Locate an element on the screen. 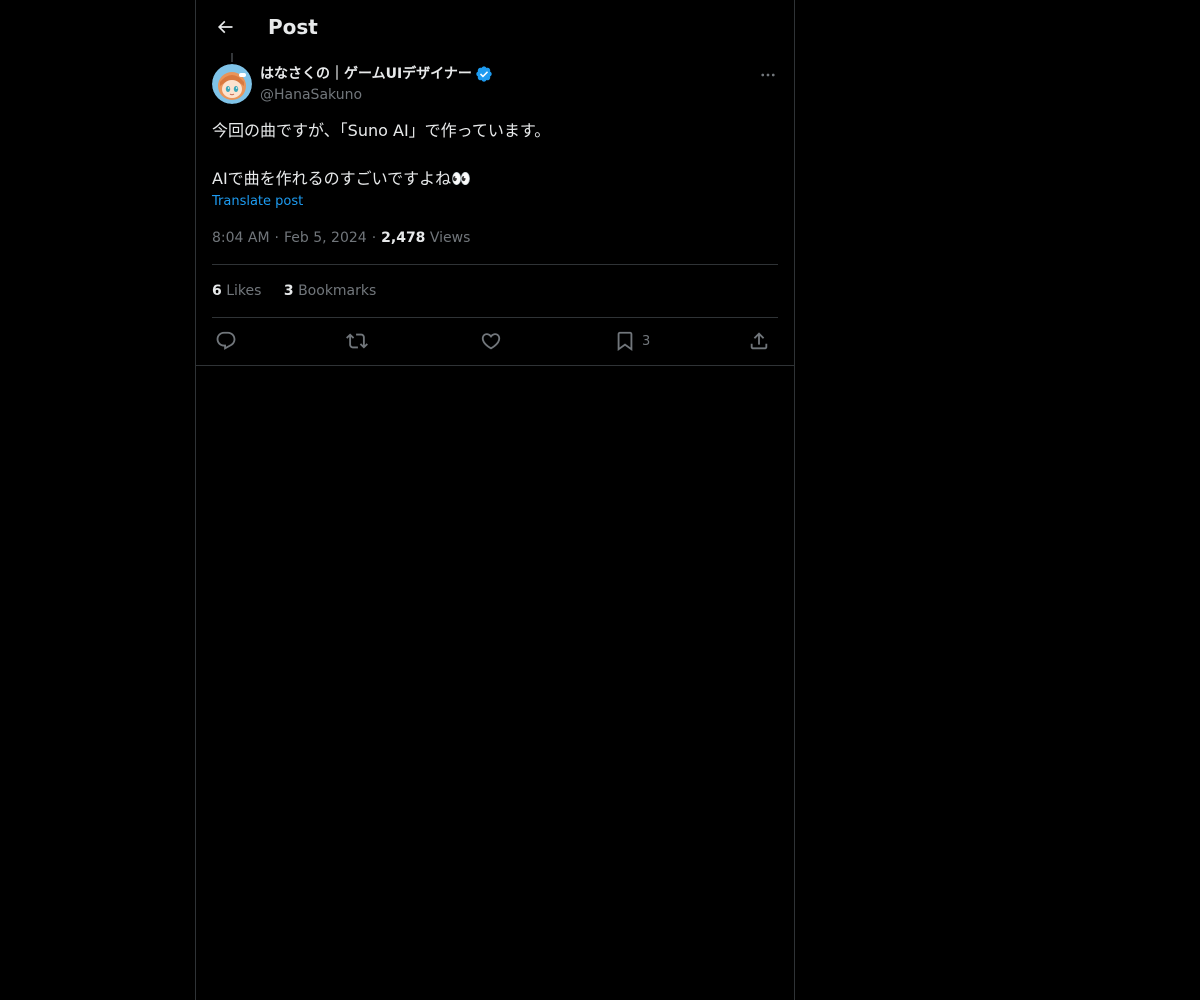  reply-button is located at coordinates (226, 341).